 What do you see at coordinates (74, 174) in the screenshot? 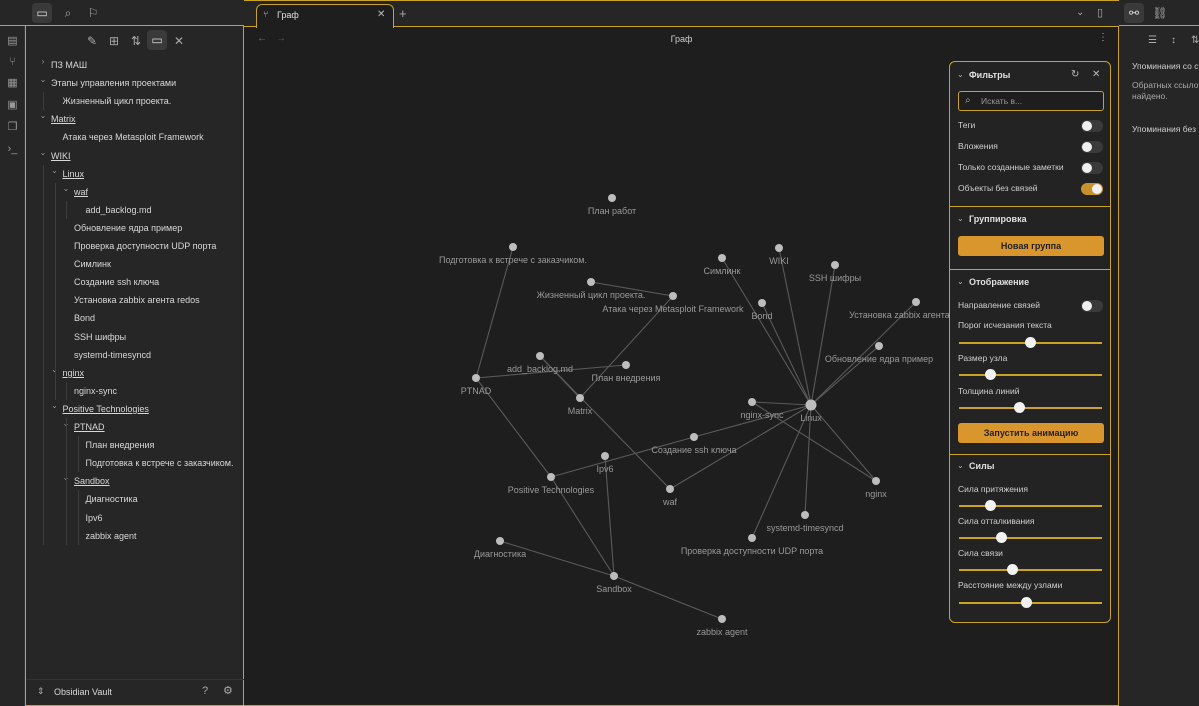
I see `tree-folder: Linux` at bounding box center [74, 174].